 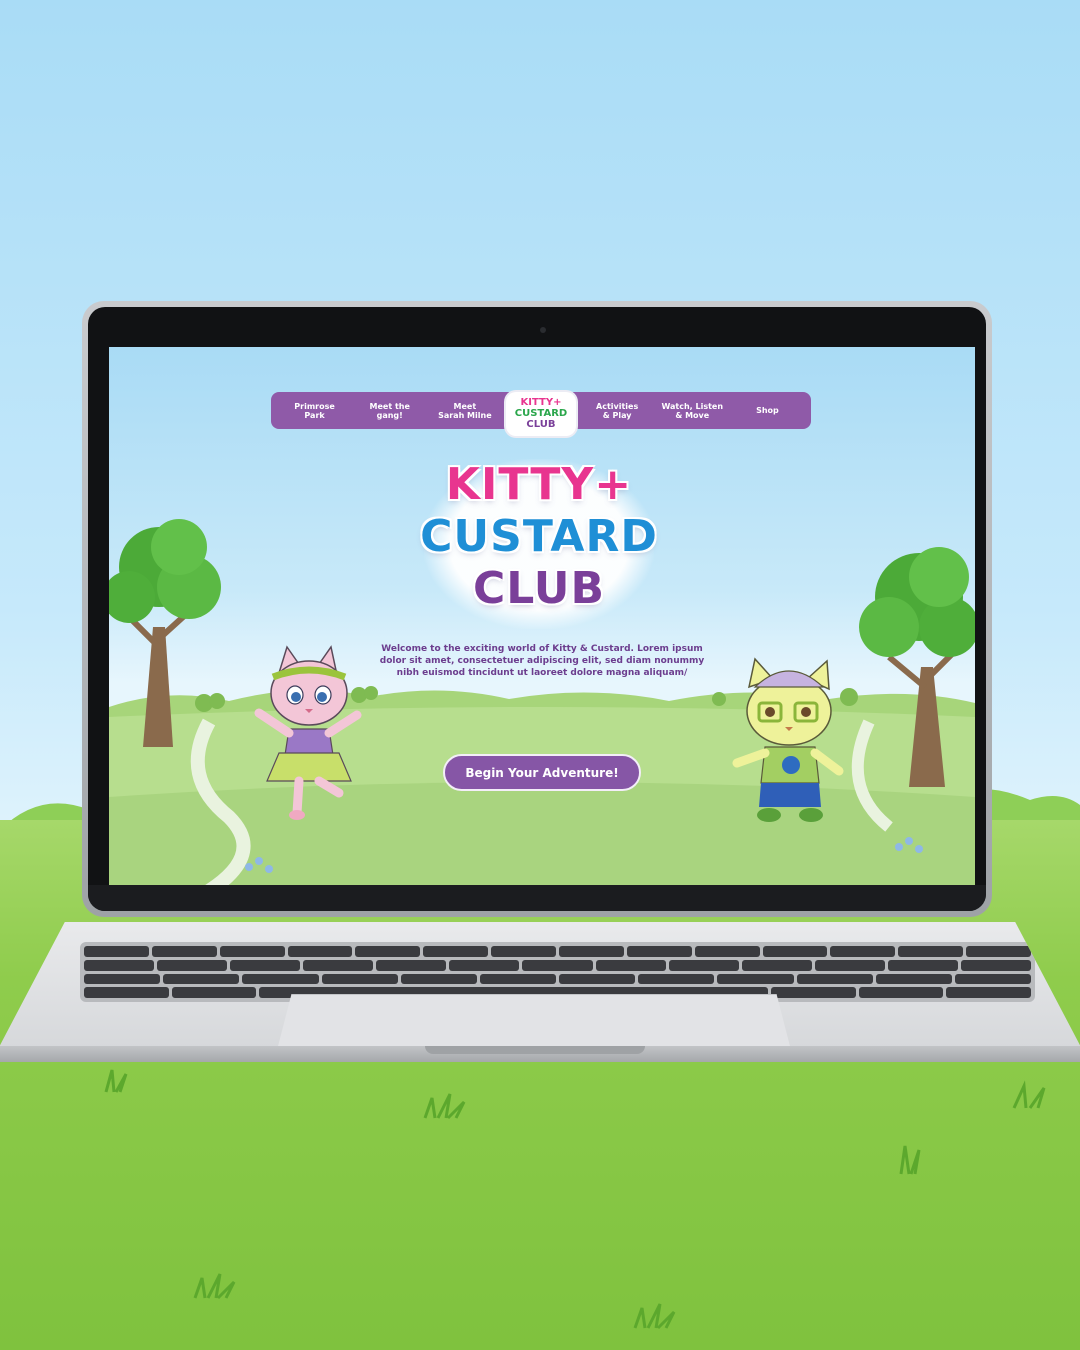 I want to click on trackpad, so click(x=534, y=1024).